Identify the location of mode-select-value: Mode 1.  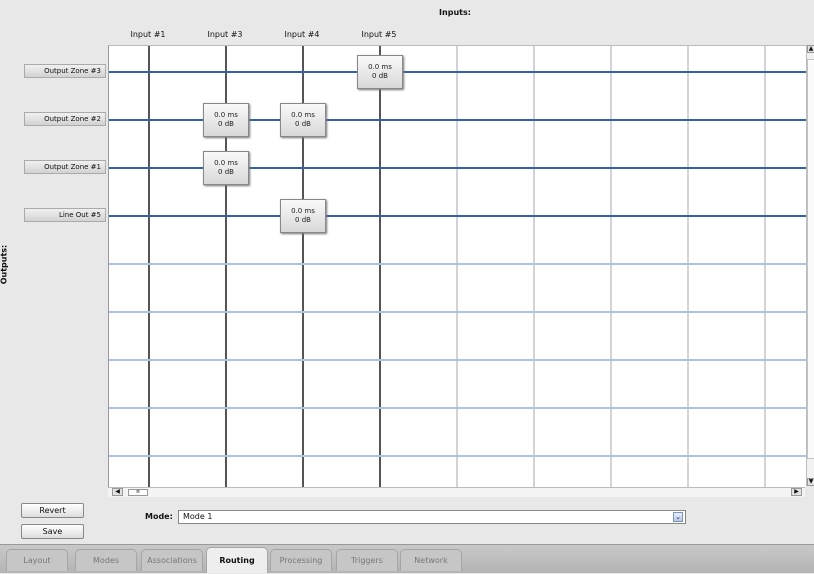
(198, 516).